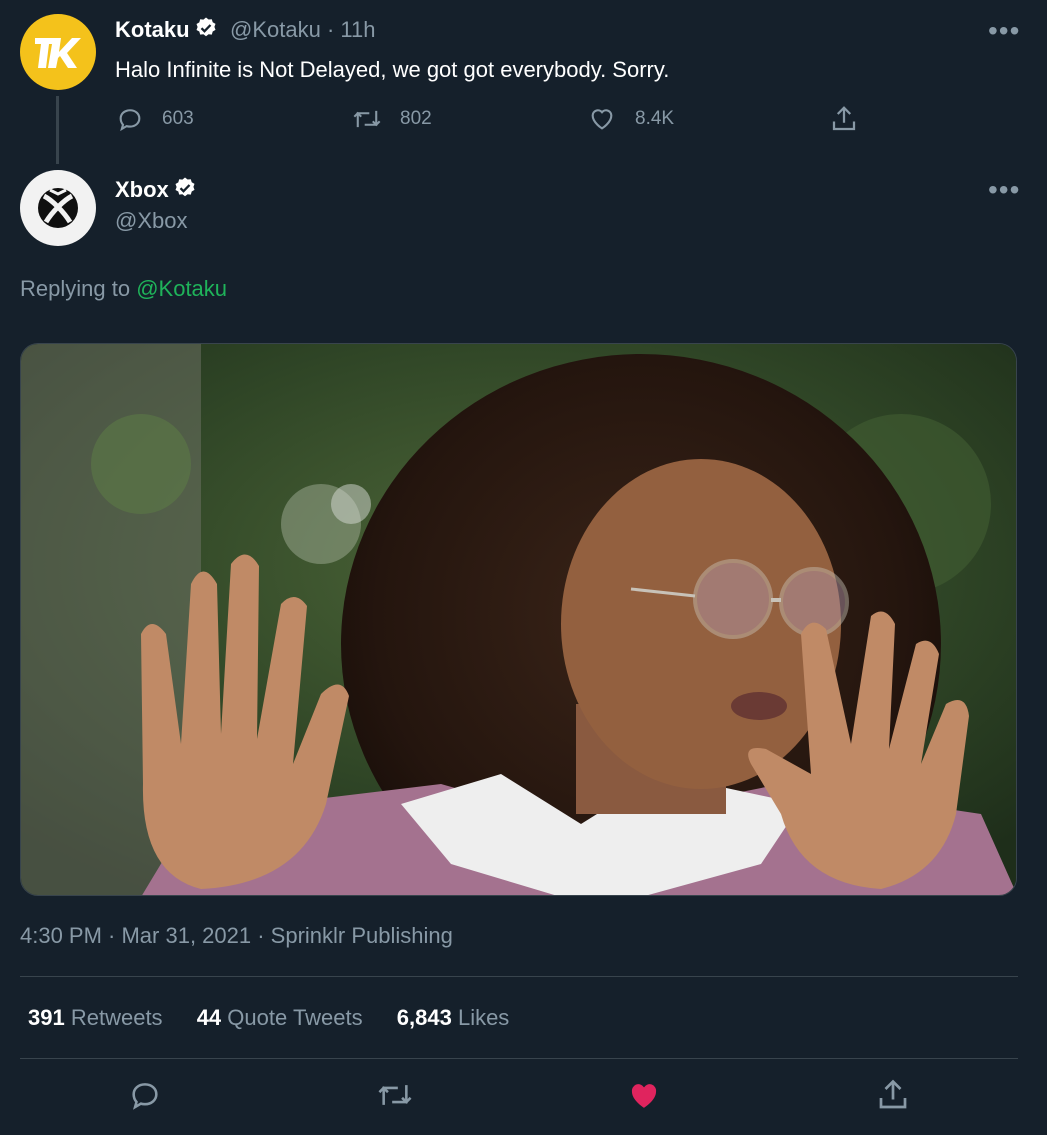  What do you see at coordinates (155, 119) in the screenshot?
I see `reply-button: 603` at bounding box center [155, 119].